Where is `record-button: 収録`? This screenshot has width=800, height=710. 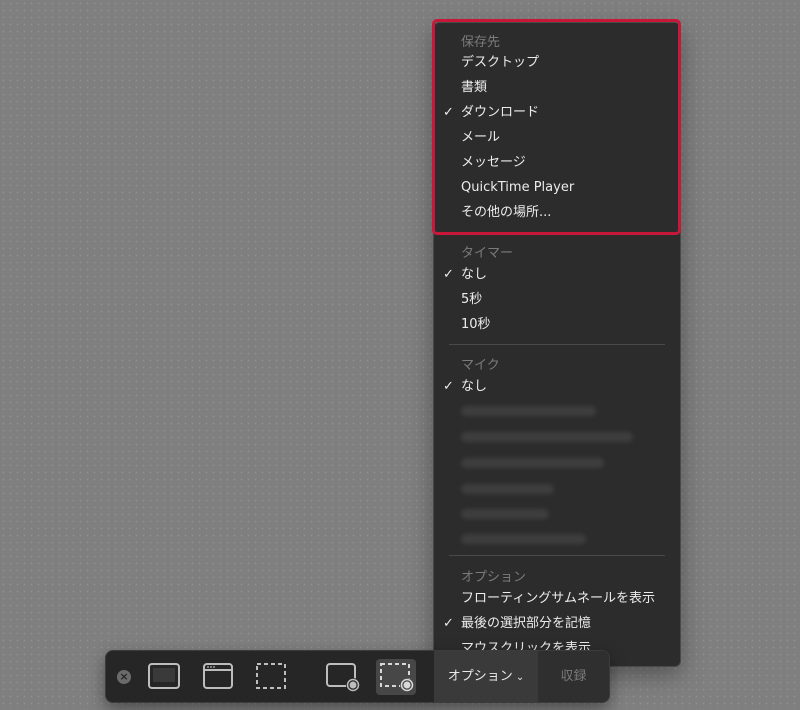 record-button: 収録 is located at coordinates (573, 676).